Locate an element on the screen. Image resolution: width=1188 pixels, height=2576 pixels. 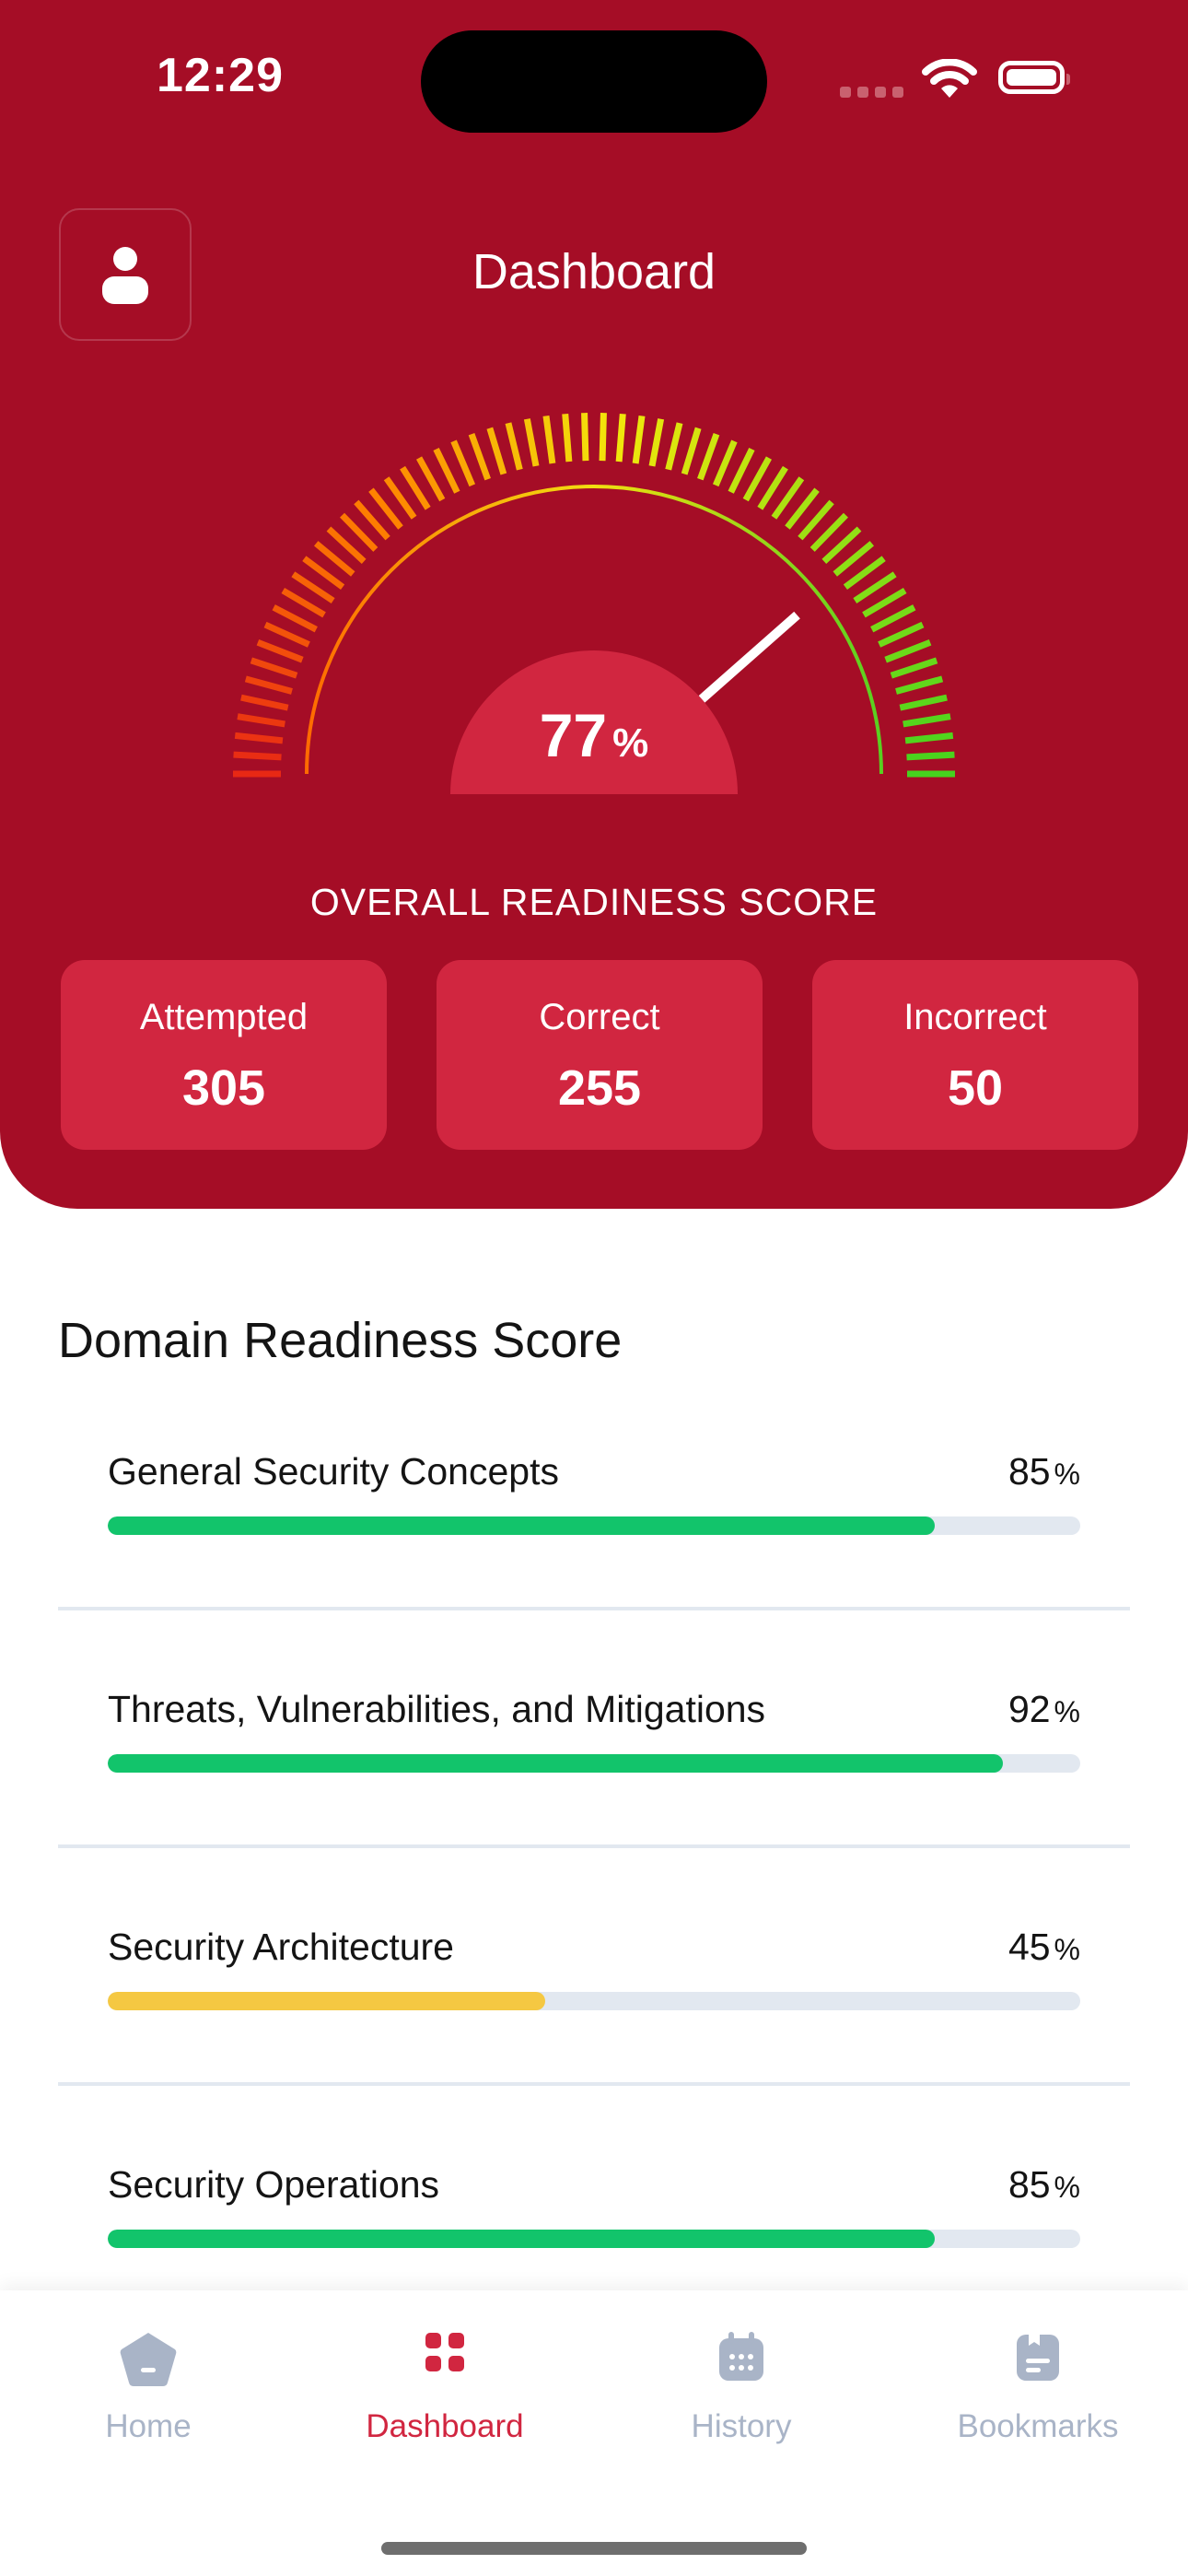
stat-card-correct: Correct 255 is located at coordinates (600, 1055).